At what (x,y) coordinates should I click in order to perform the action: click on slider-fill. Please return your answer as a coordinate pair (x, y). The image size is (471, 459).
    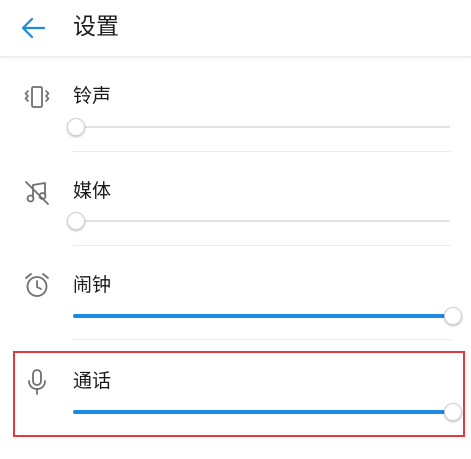
    Looking at the image, I should click on (261, 316).